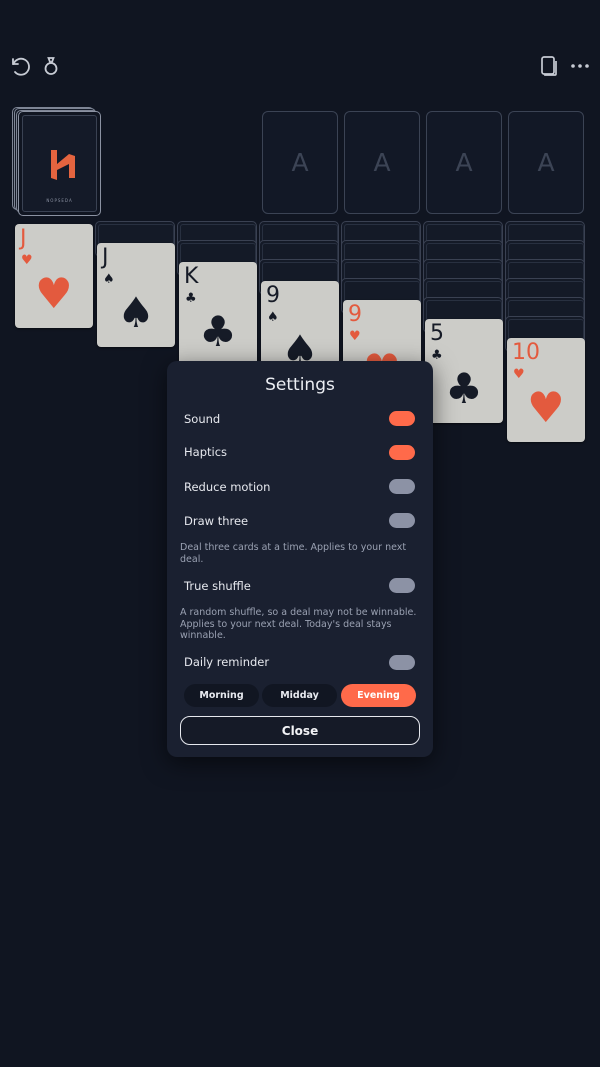 This screenshot has height=1067, width=600. Describe the element at coordinates (136, 312) in the screenshot. I see `card-suit-large: ♠` at that location.